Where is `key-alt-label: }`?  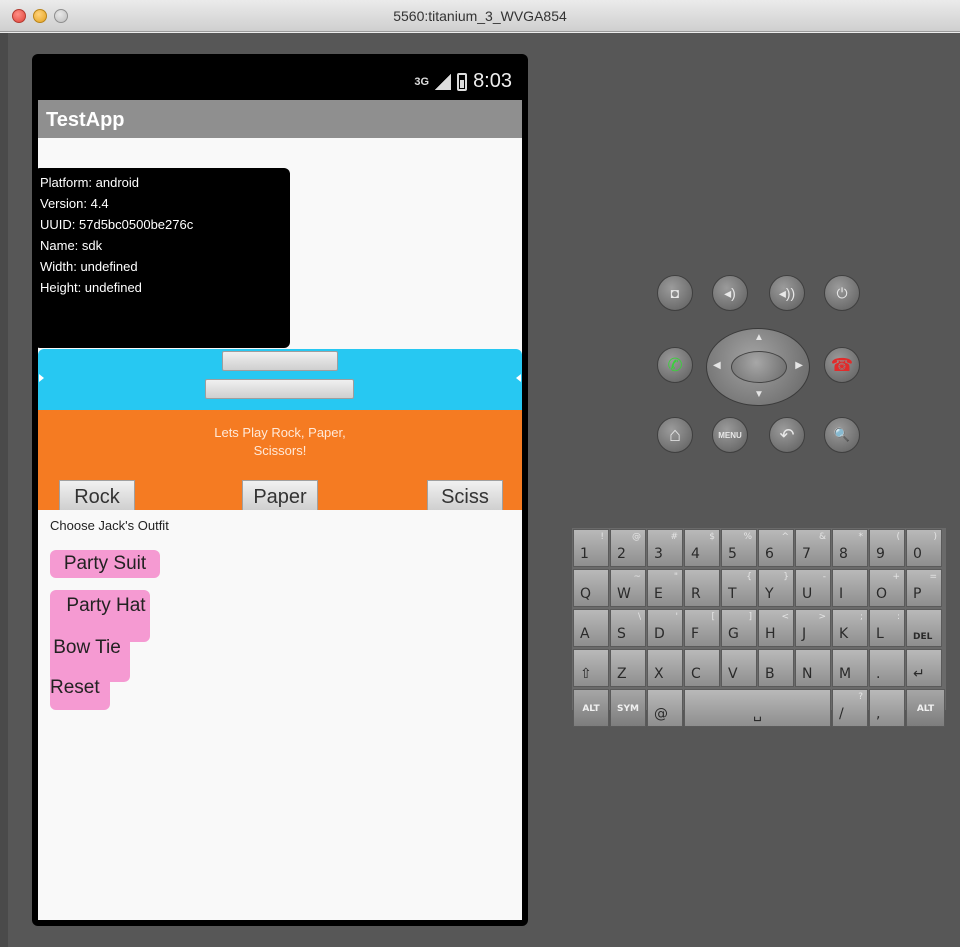
key-alt-label: } is located at coordinates (786, 577).